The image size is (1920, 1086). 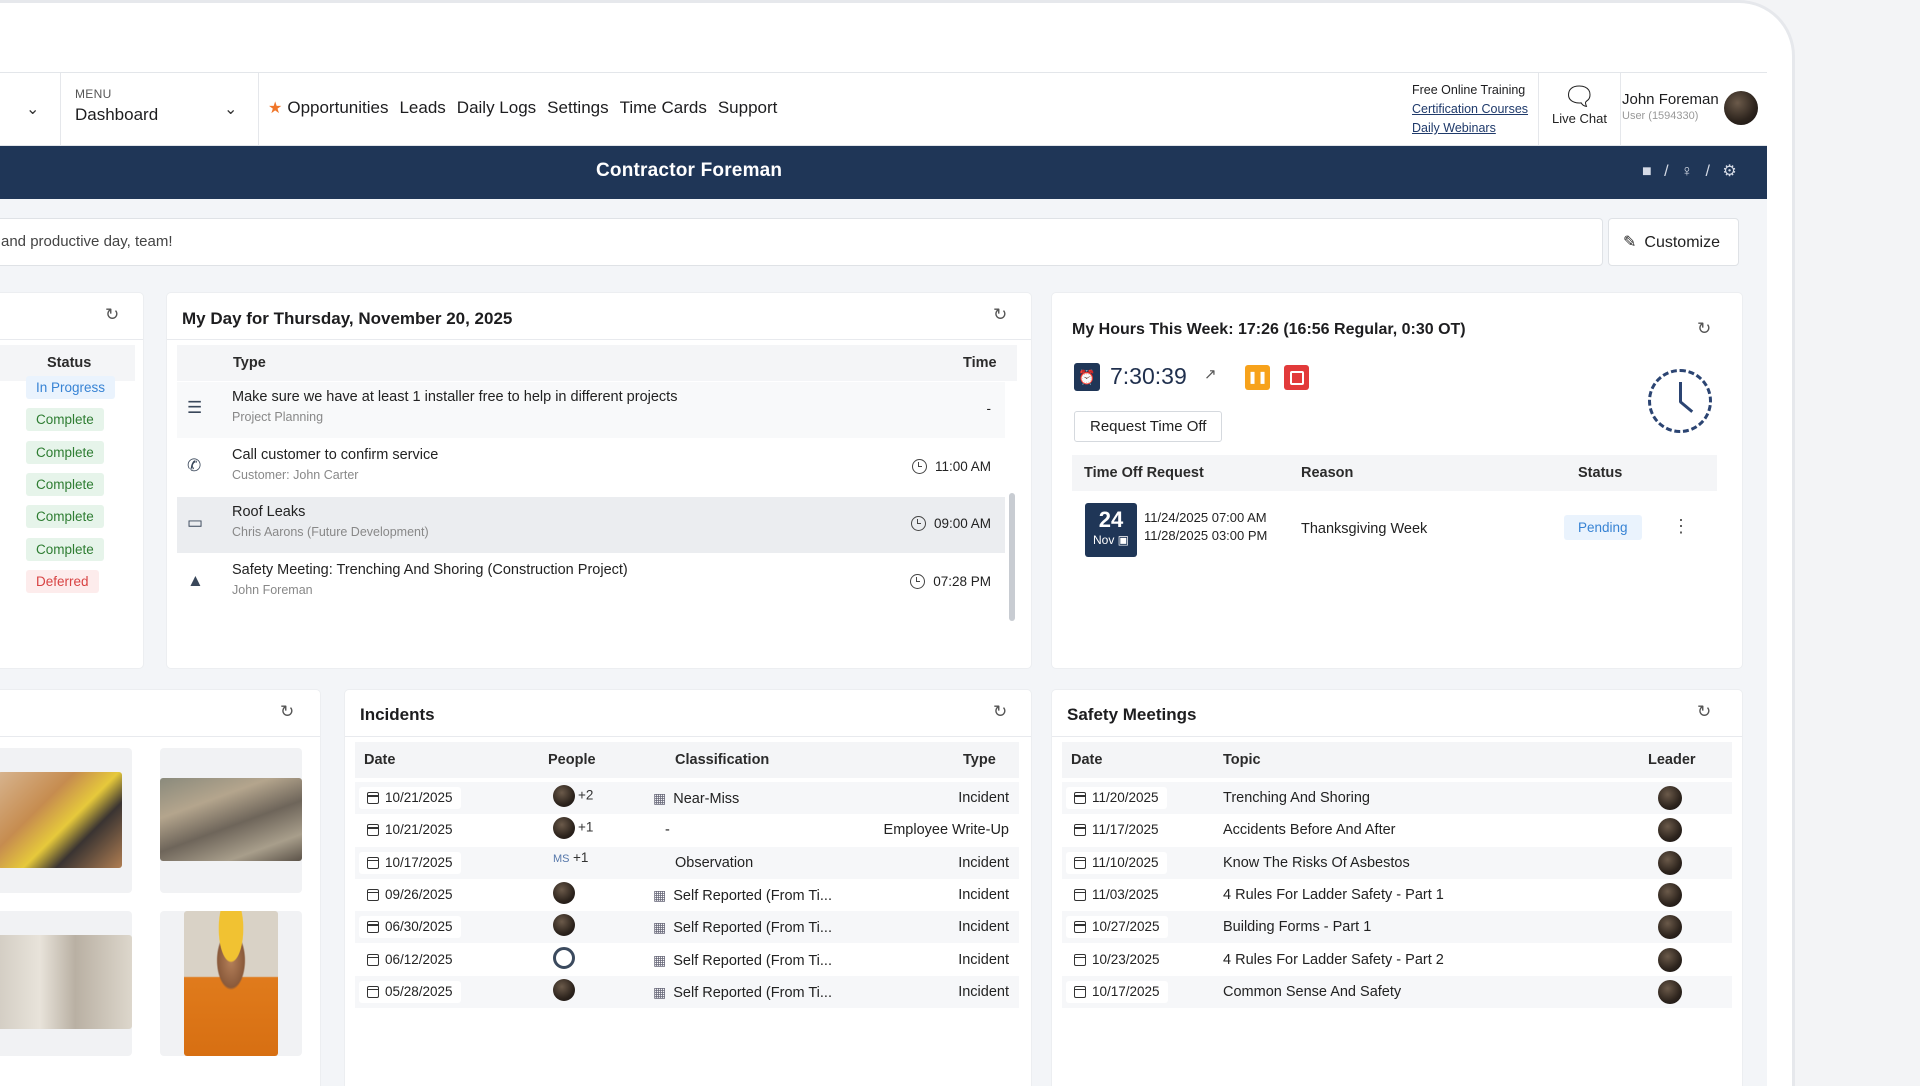 What do you see at coordinates (1682, 242) in the screenshot?
I see `customize-label: Customize` at bounding box center [1682, 242].